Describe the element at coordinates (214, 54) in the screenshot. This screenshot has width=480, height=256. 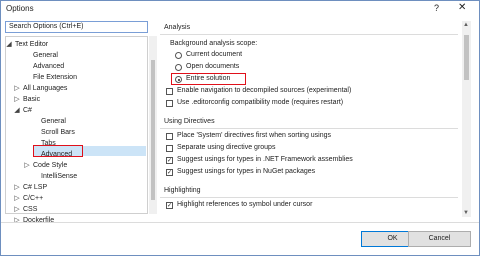
I see `radio-label-current-document: Current document` at that location.